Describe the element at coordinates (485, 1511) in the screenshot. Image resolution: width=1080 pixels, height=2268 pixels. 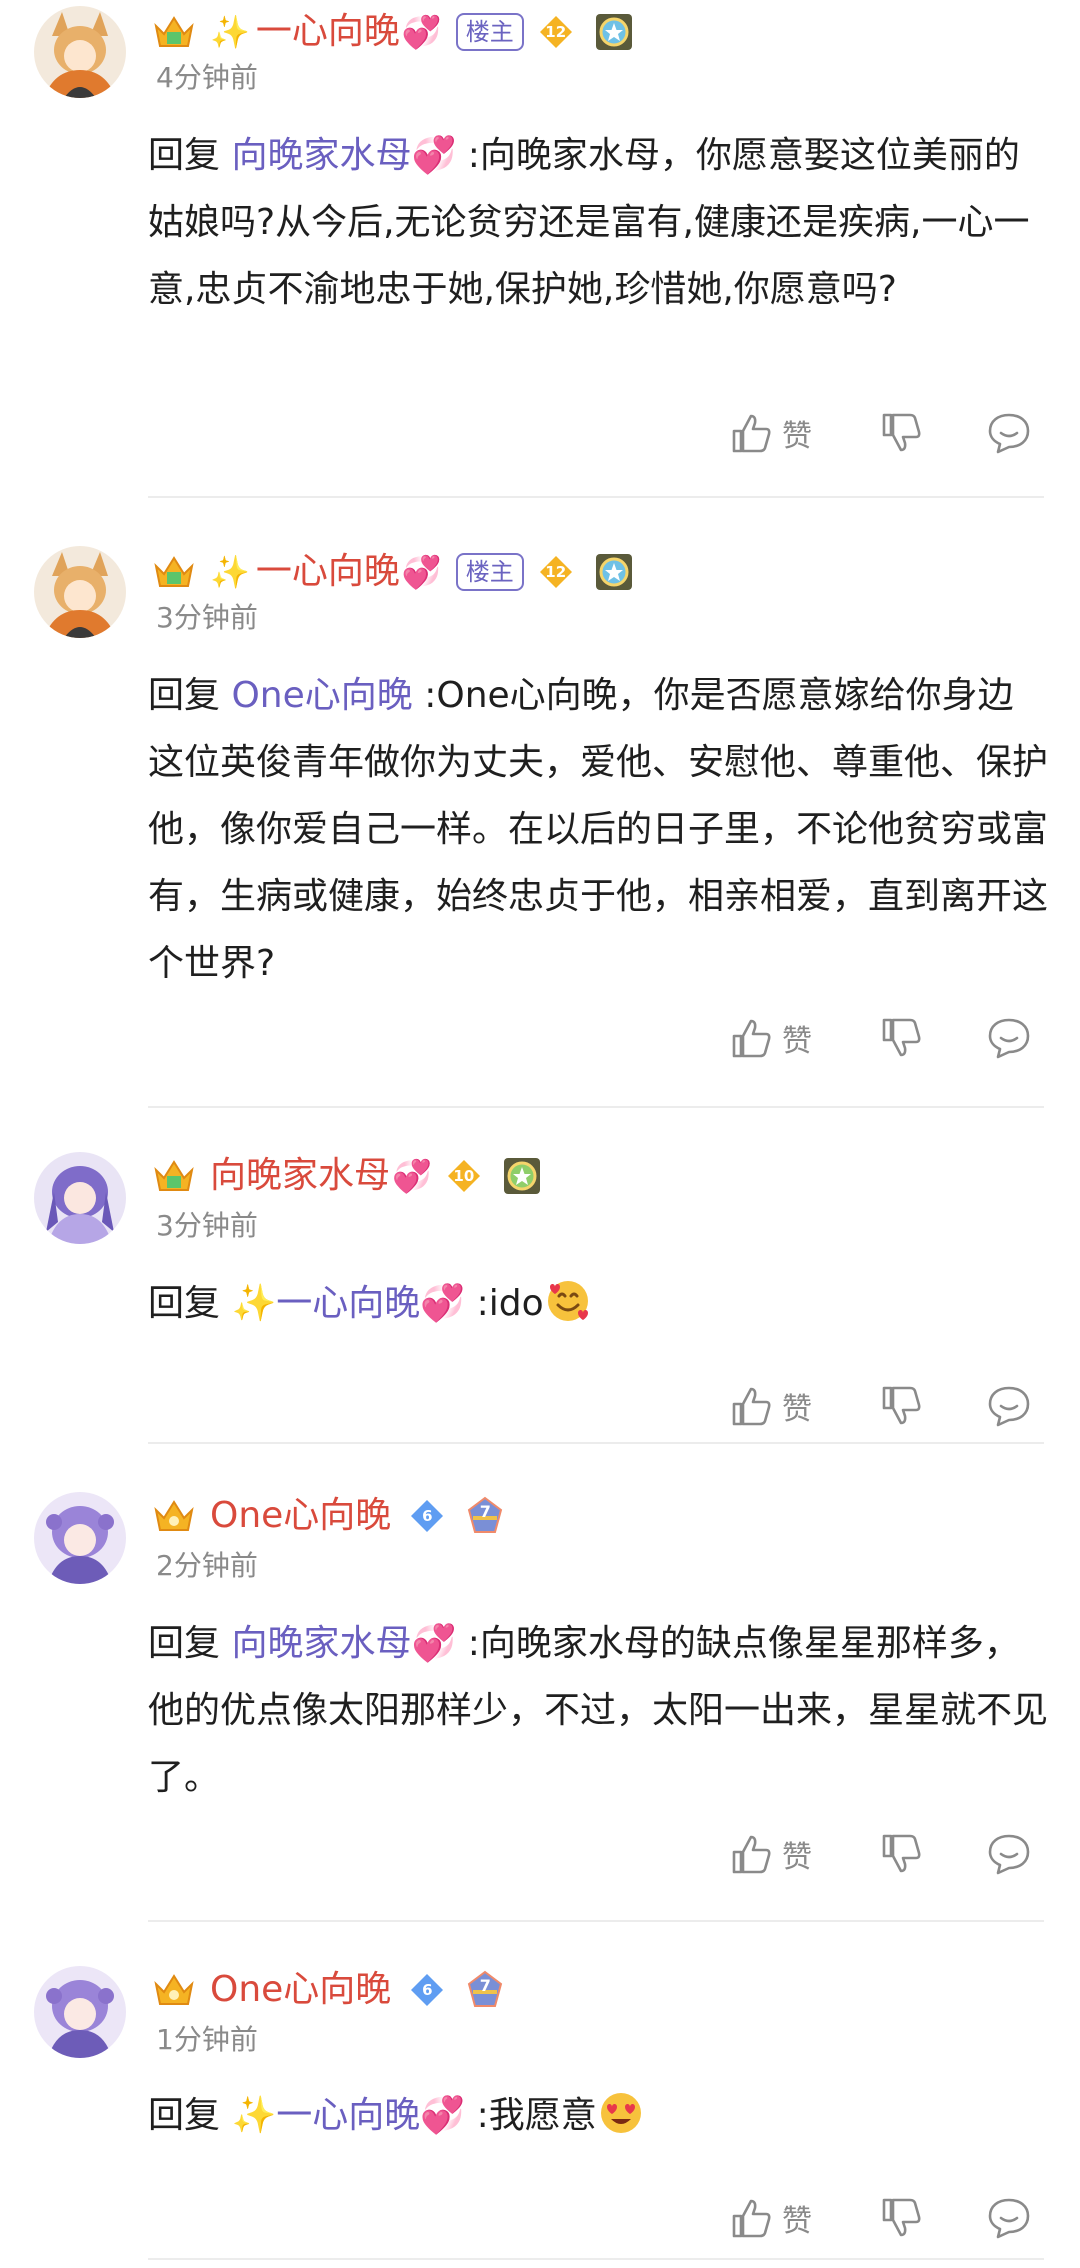
I see `medal-level: 7` at that location.